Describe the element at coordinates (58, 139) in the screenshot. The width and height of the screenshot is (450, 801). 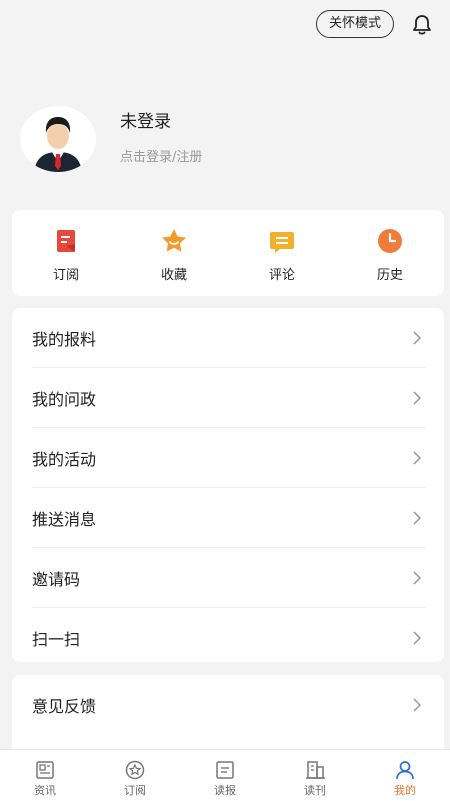
I see `avatar` at that location.